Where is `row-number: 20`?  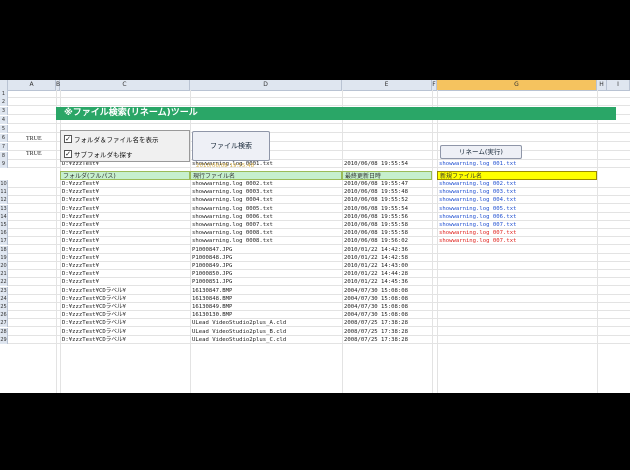
row-number: 20 is located at coordinates (4, 266).